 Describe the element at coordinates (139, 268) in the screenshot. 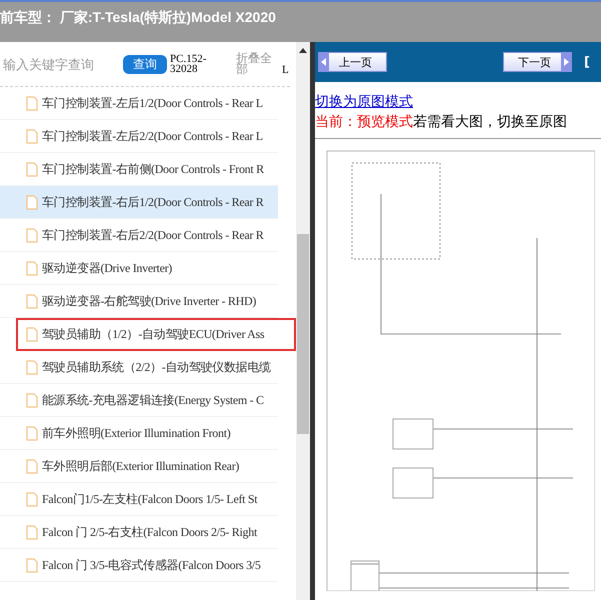

I see `tree-item: 驱动逆变器(Drive Inverter)` at that location.